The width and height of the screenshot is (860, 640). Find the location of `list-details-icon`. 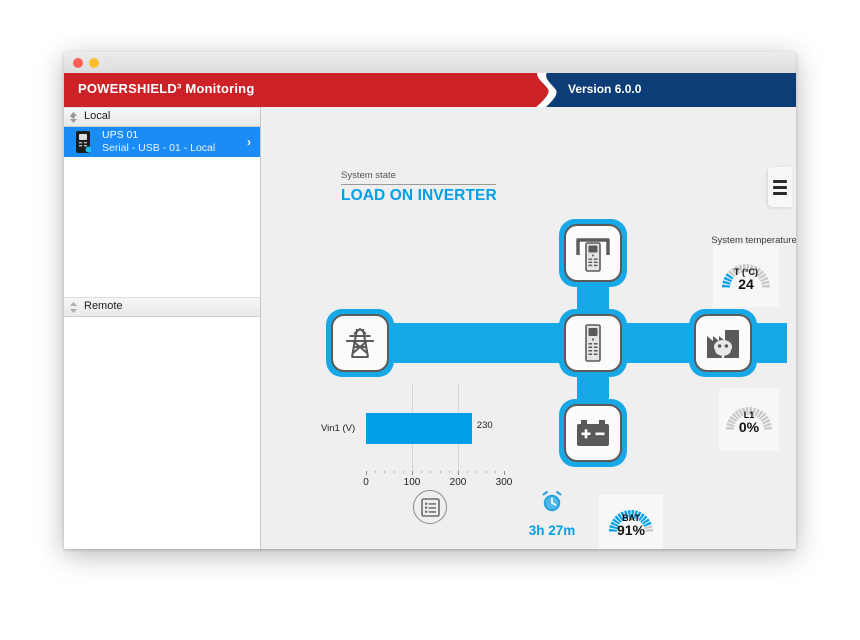

list-details-icon is located at coordinates (430, 507).